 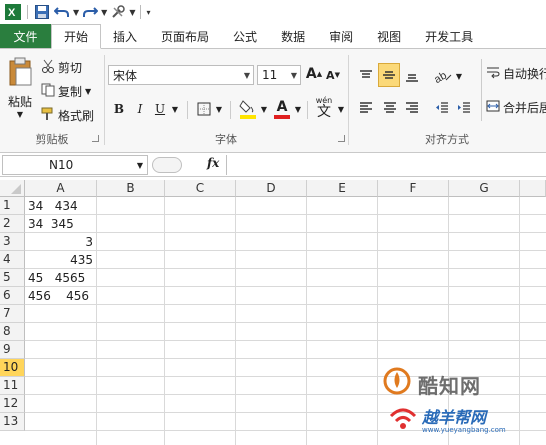 I want to click on svg-text: ab, so click(x=441, y=76).